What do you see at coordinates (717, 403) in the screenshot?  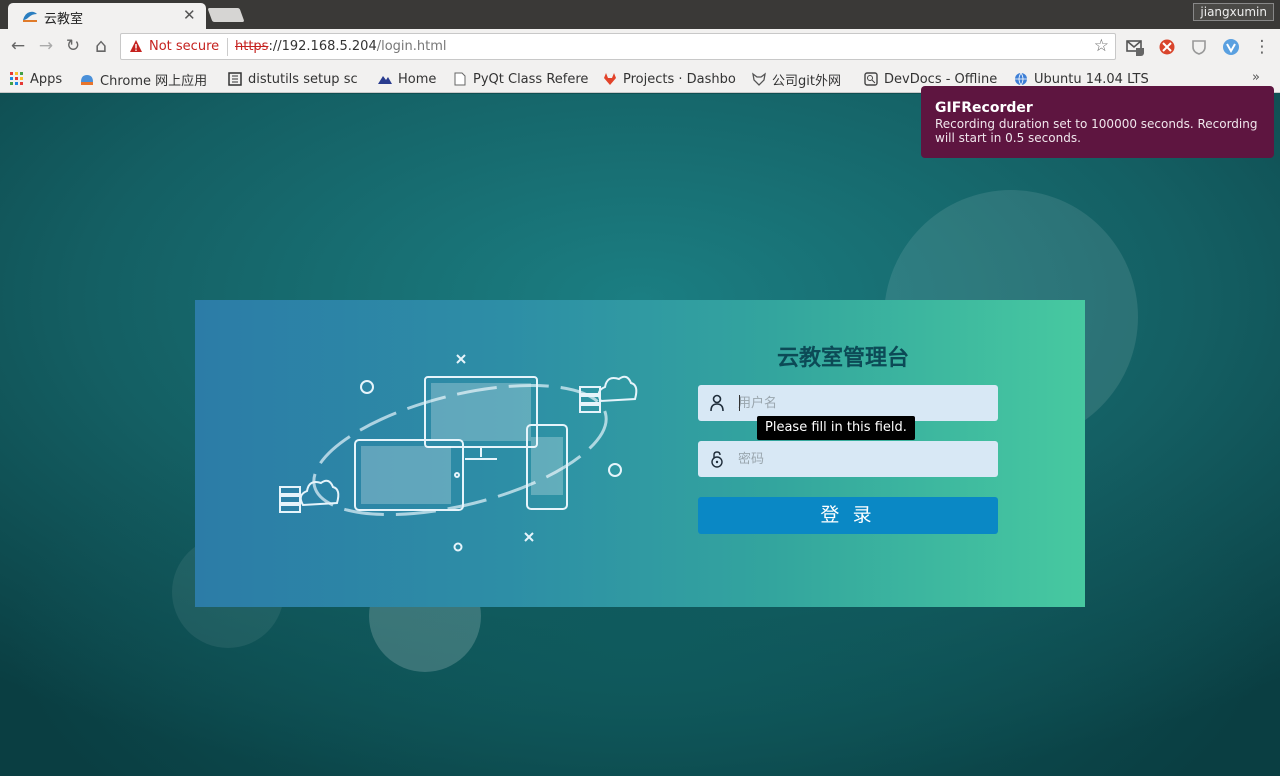 I see `user-icon` at bounding box center [717, 403].